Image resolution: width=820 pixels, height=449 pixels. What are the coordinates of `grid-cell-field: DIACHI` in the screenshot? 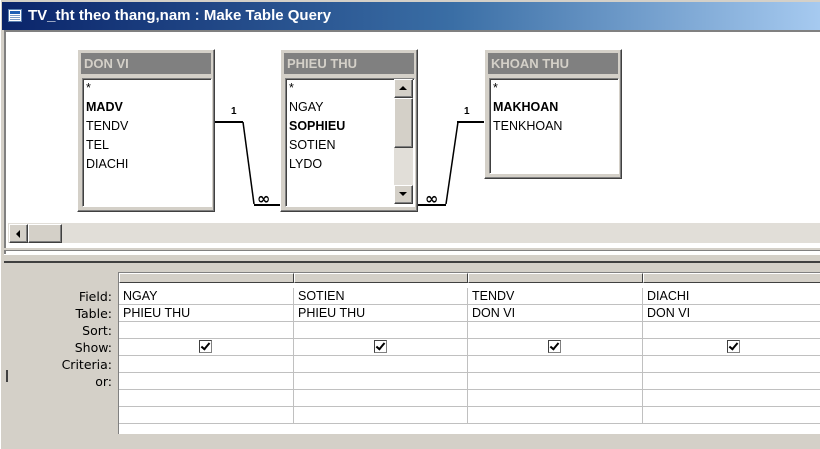 It's located at (731, 296).